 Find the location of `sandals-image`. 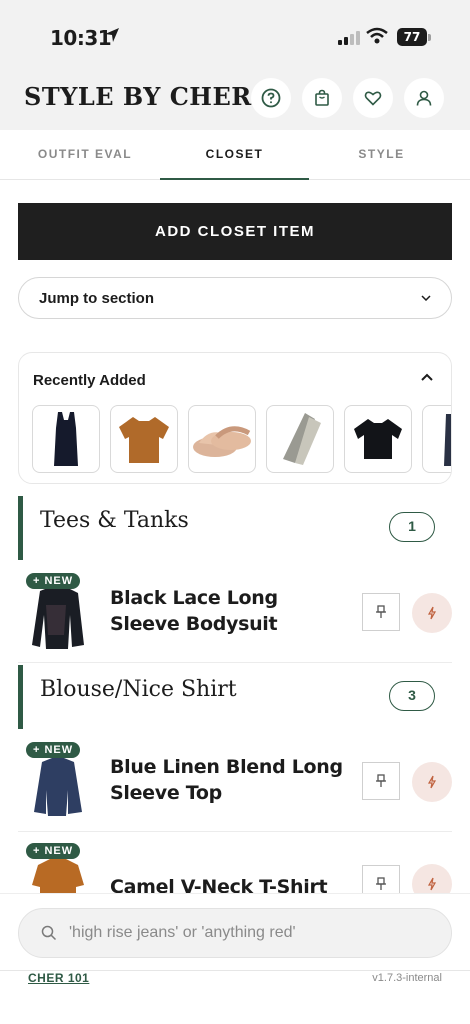

sandals-image is located at coordinates (222, 441).